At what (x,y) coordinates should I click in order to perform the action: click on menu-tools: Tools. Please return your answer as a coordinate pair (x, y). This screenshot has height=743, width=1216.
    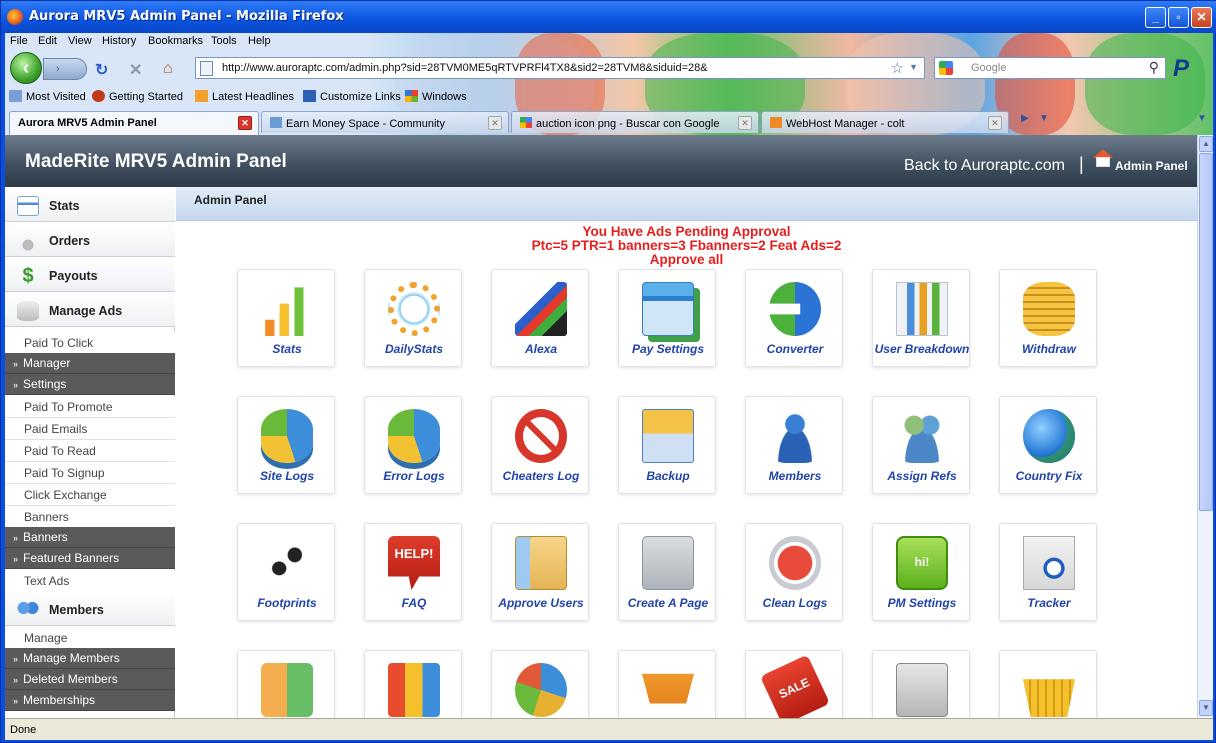
    Looking at the image, I should click on (224, 41).